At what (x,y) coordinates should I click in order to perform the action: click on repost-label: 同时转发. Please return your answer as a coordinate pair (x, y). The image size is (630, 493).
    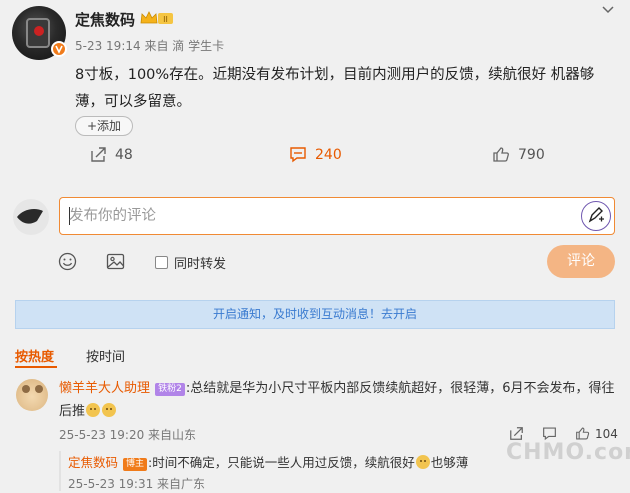
    Looking at the image, I should click on (200, 264).